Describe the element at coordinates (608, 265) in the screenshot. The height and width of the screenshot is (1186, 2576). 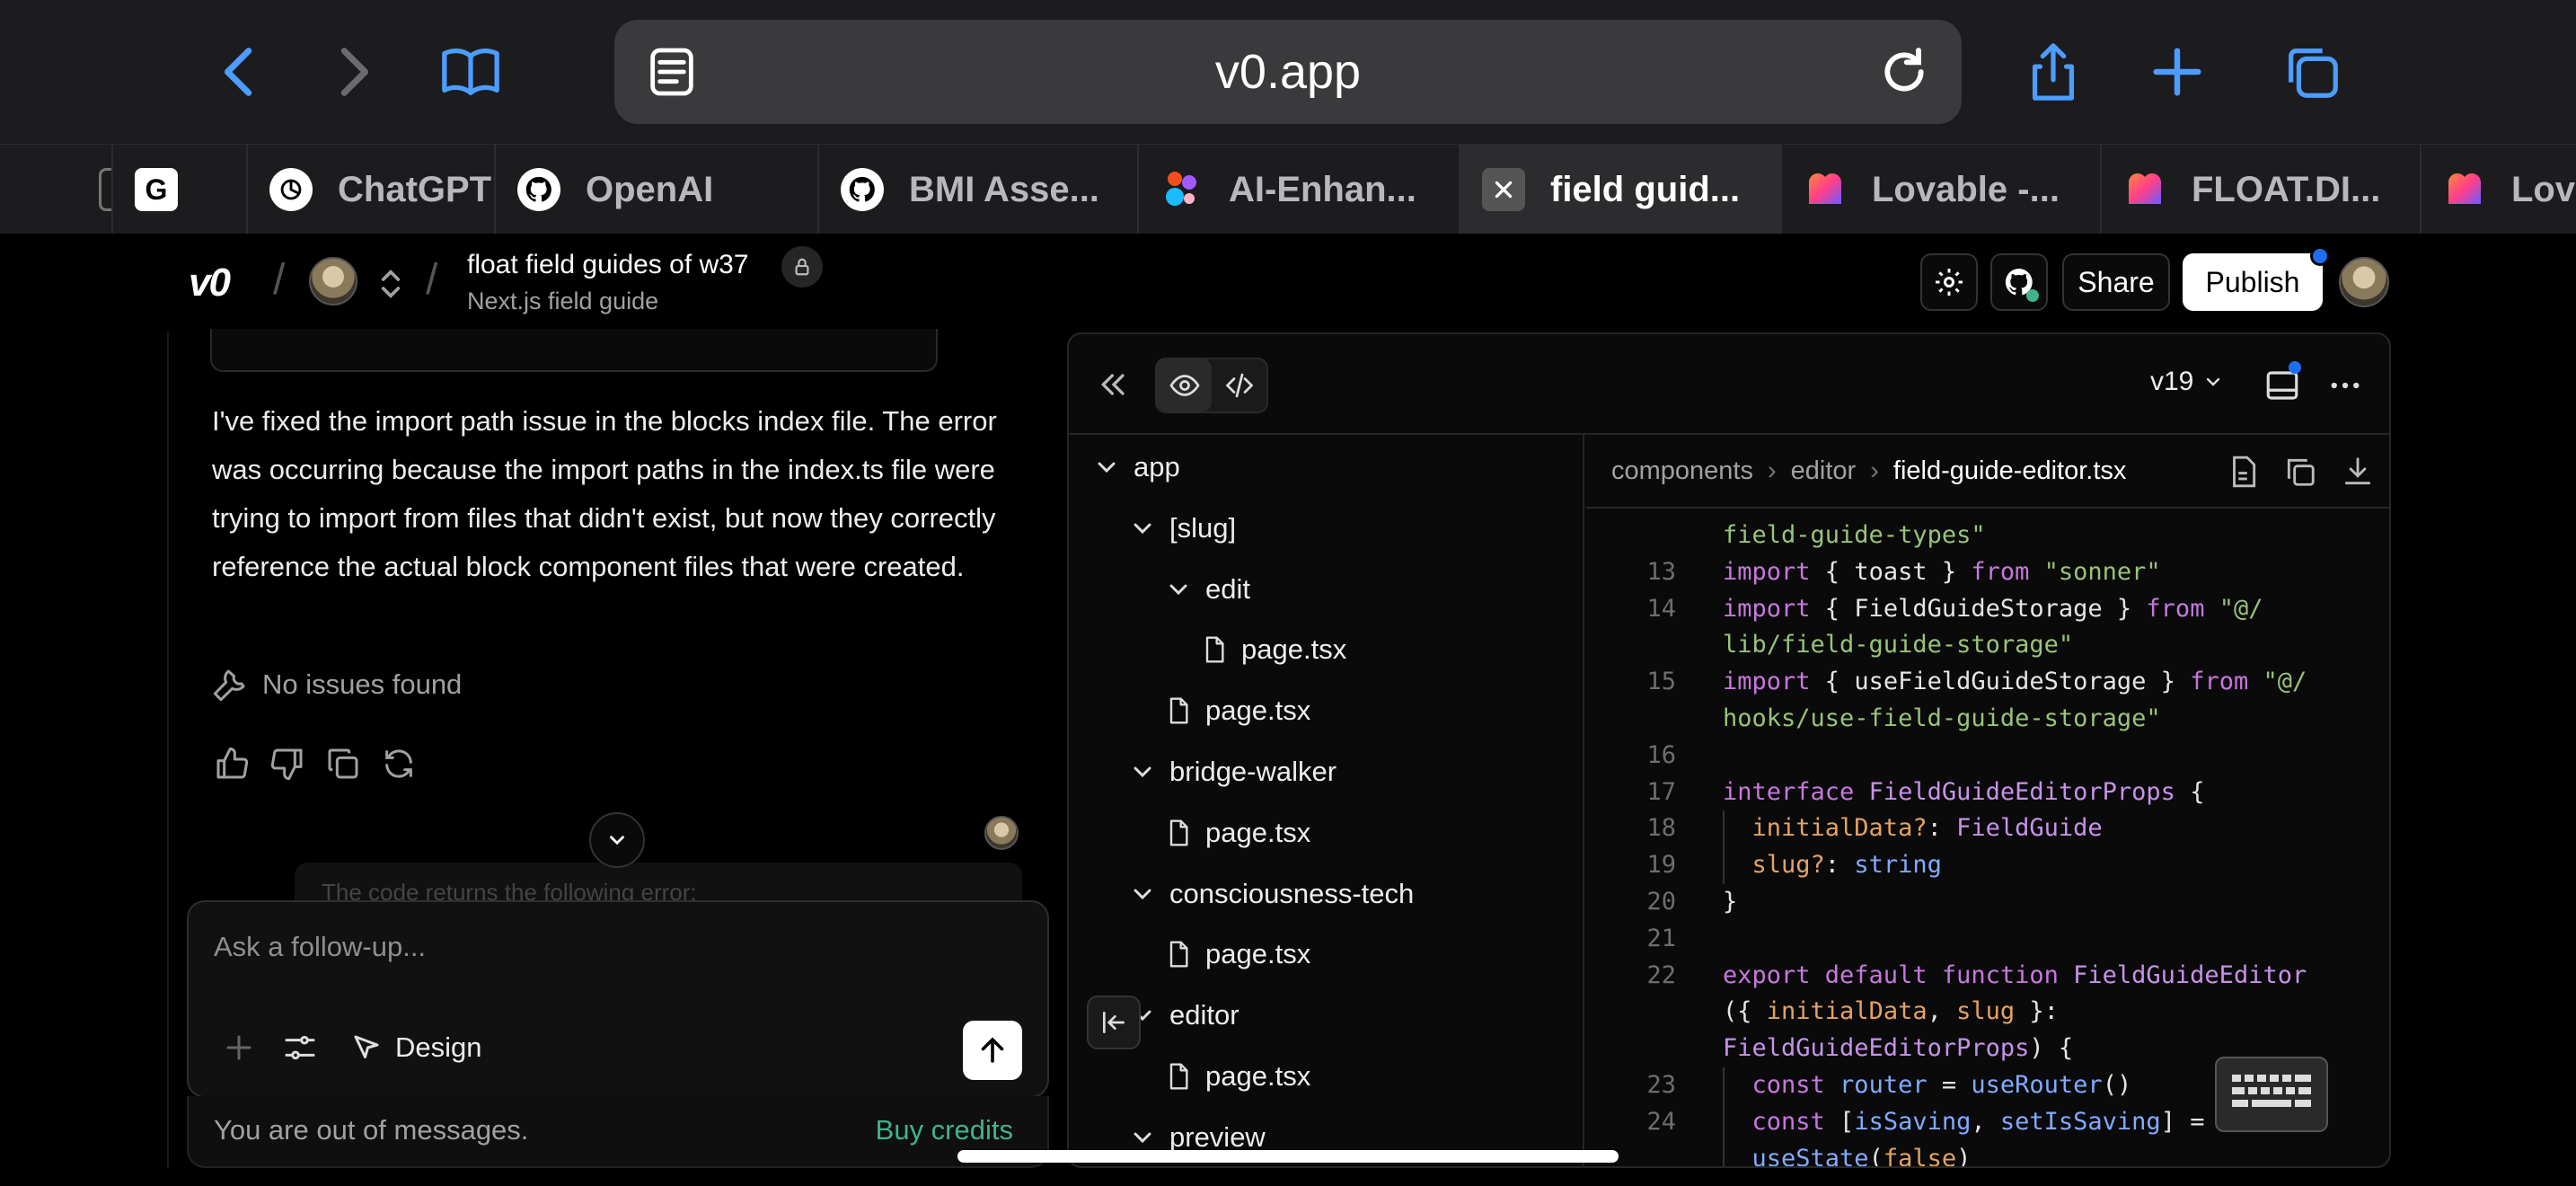
I see `project-title: float field guides of w37` at that location.